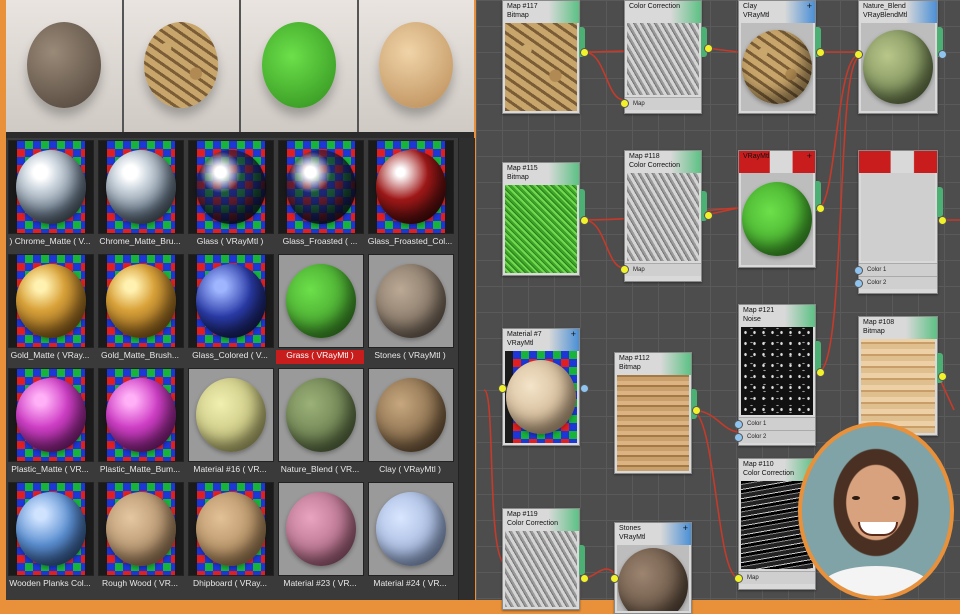 The height and width of the screenshot is (614, 960). Describe the element at coordinates (900, 376) in the screenshot. I see `node-map108-bitmap: Map #108 Bitmap` at that location.